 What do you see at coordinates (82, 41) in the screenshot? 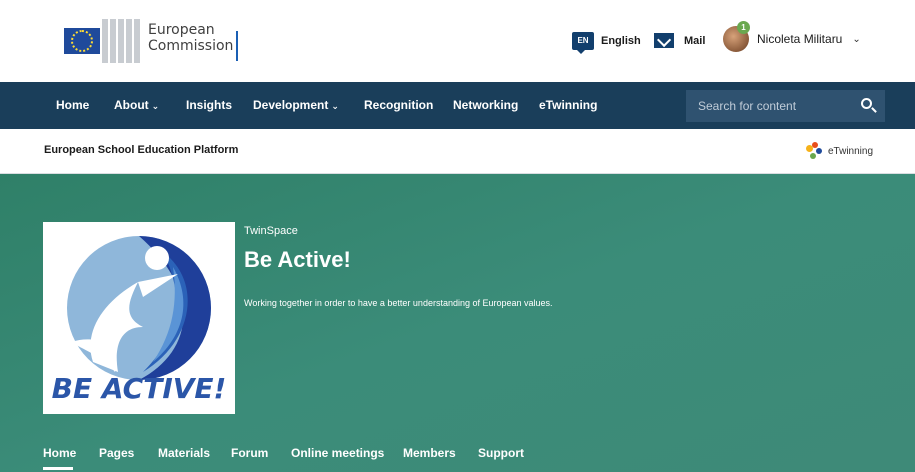
I see `eu-flag-icon` at bounding box center [82, 41].